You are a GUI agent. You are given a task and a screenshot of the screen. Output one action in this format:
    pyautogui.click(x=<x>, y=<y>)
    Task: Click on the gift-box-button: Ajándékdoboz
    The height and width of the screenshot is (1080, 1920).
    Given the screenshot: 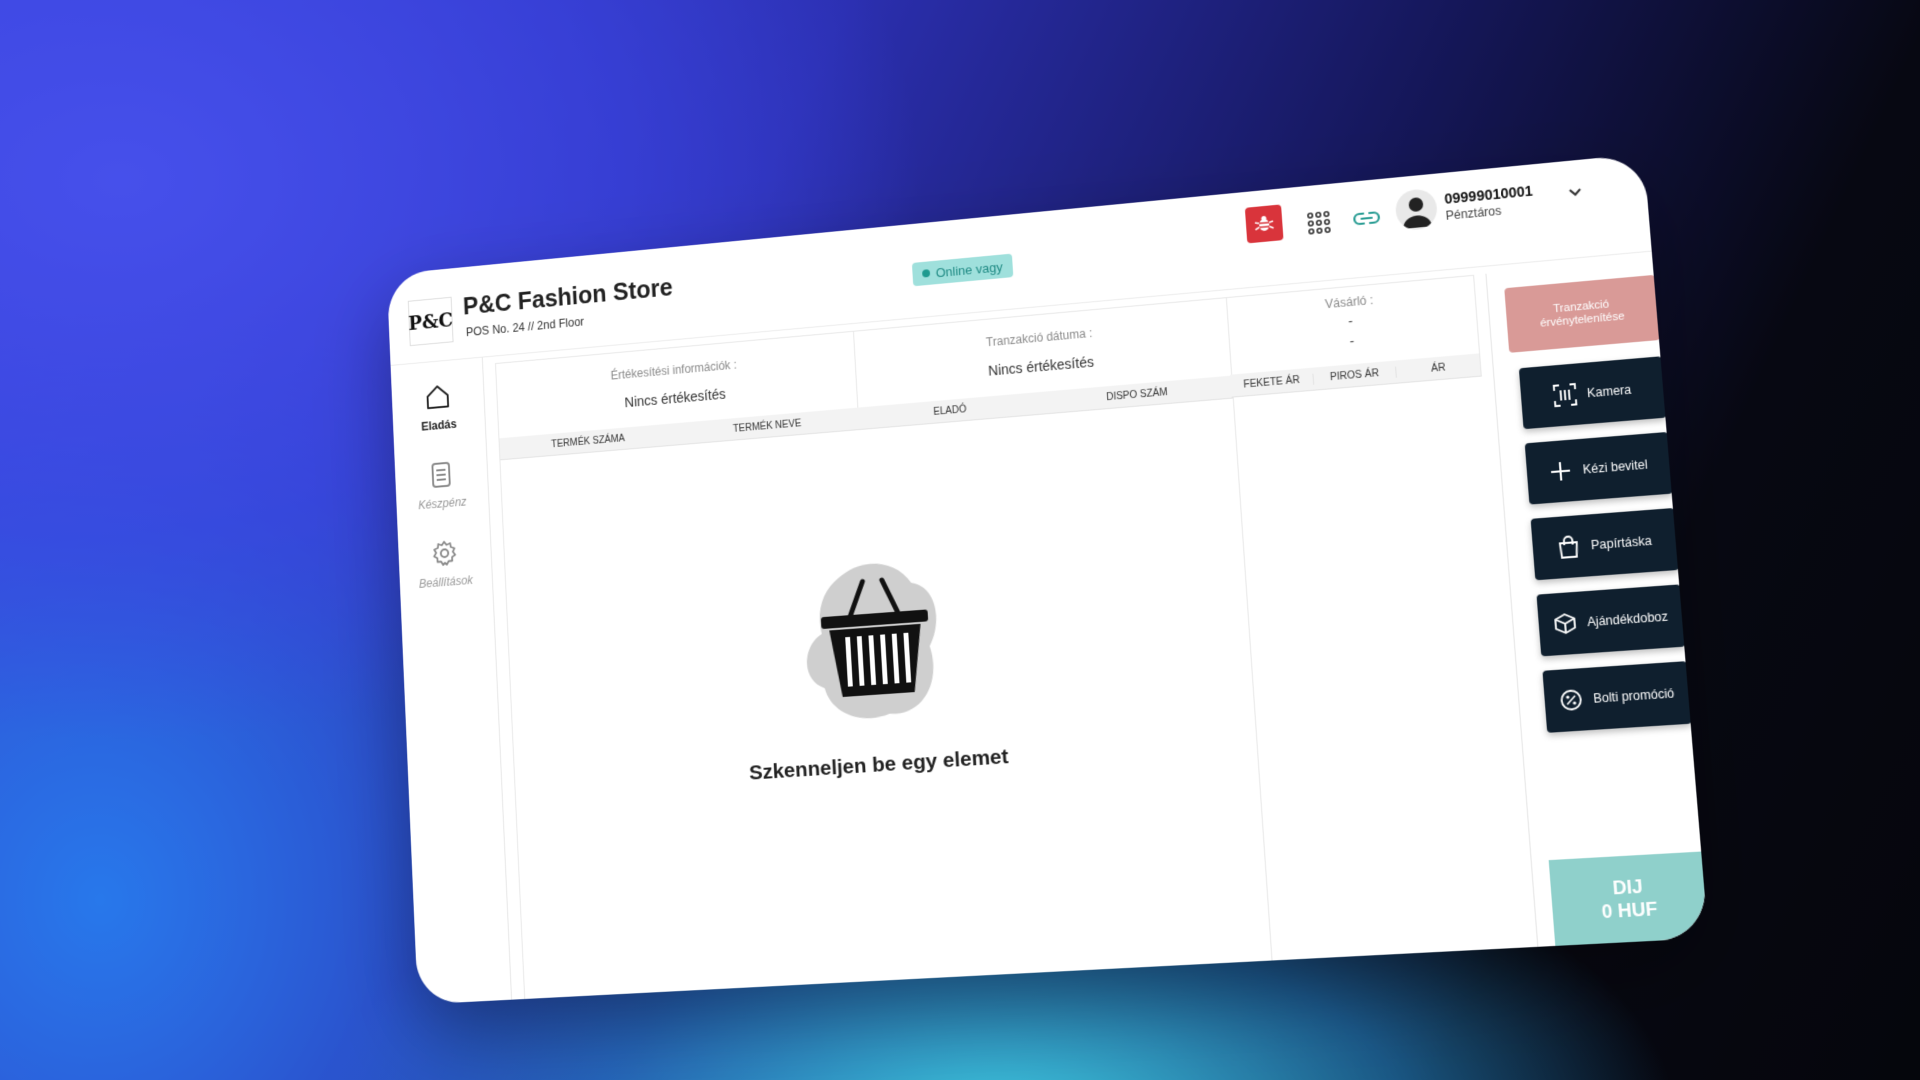 What is the action you would take?
    pyautogui.click(x=1611, y=620)
    